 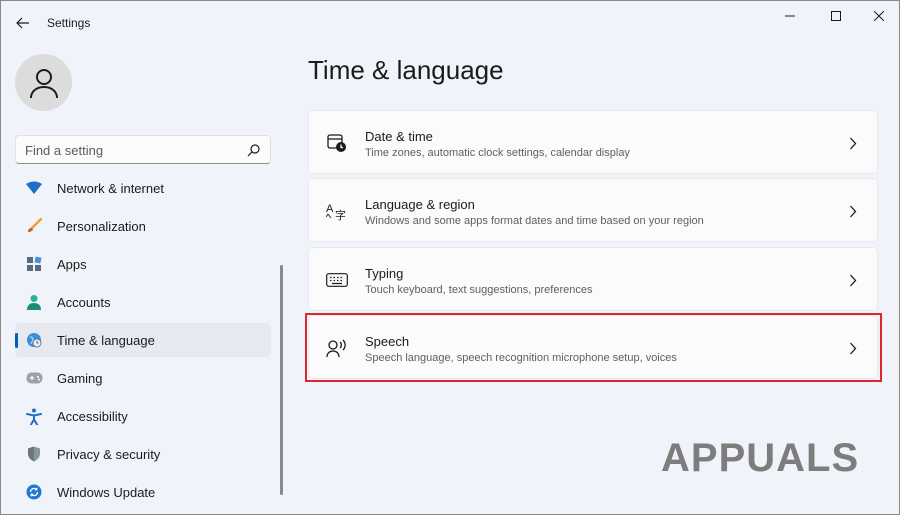 What do you see at coordinates (406, 70) in the screenshot?
I see `page-title: Time & language` at bounding box center [406, 70].